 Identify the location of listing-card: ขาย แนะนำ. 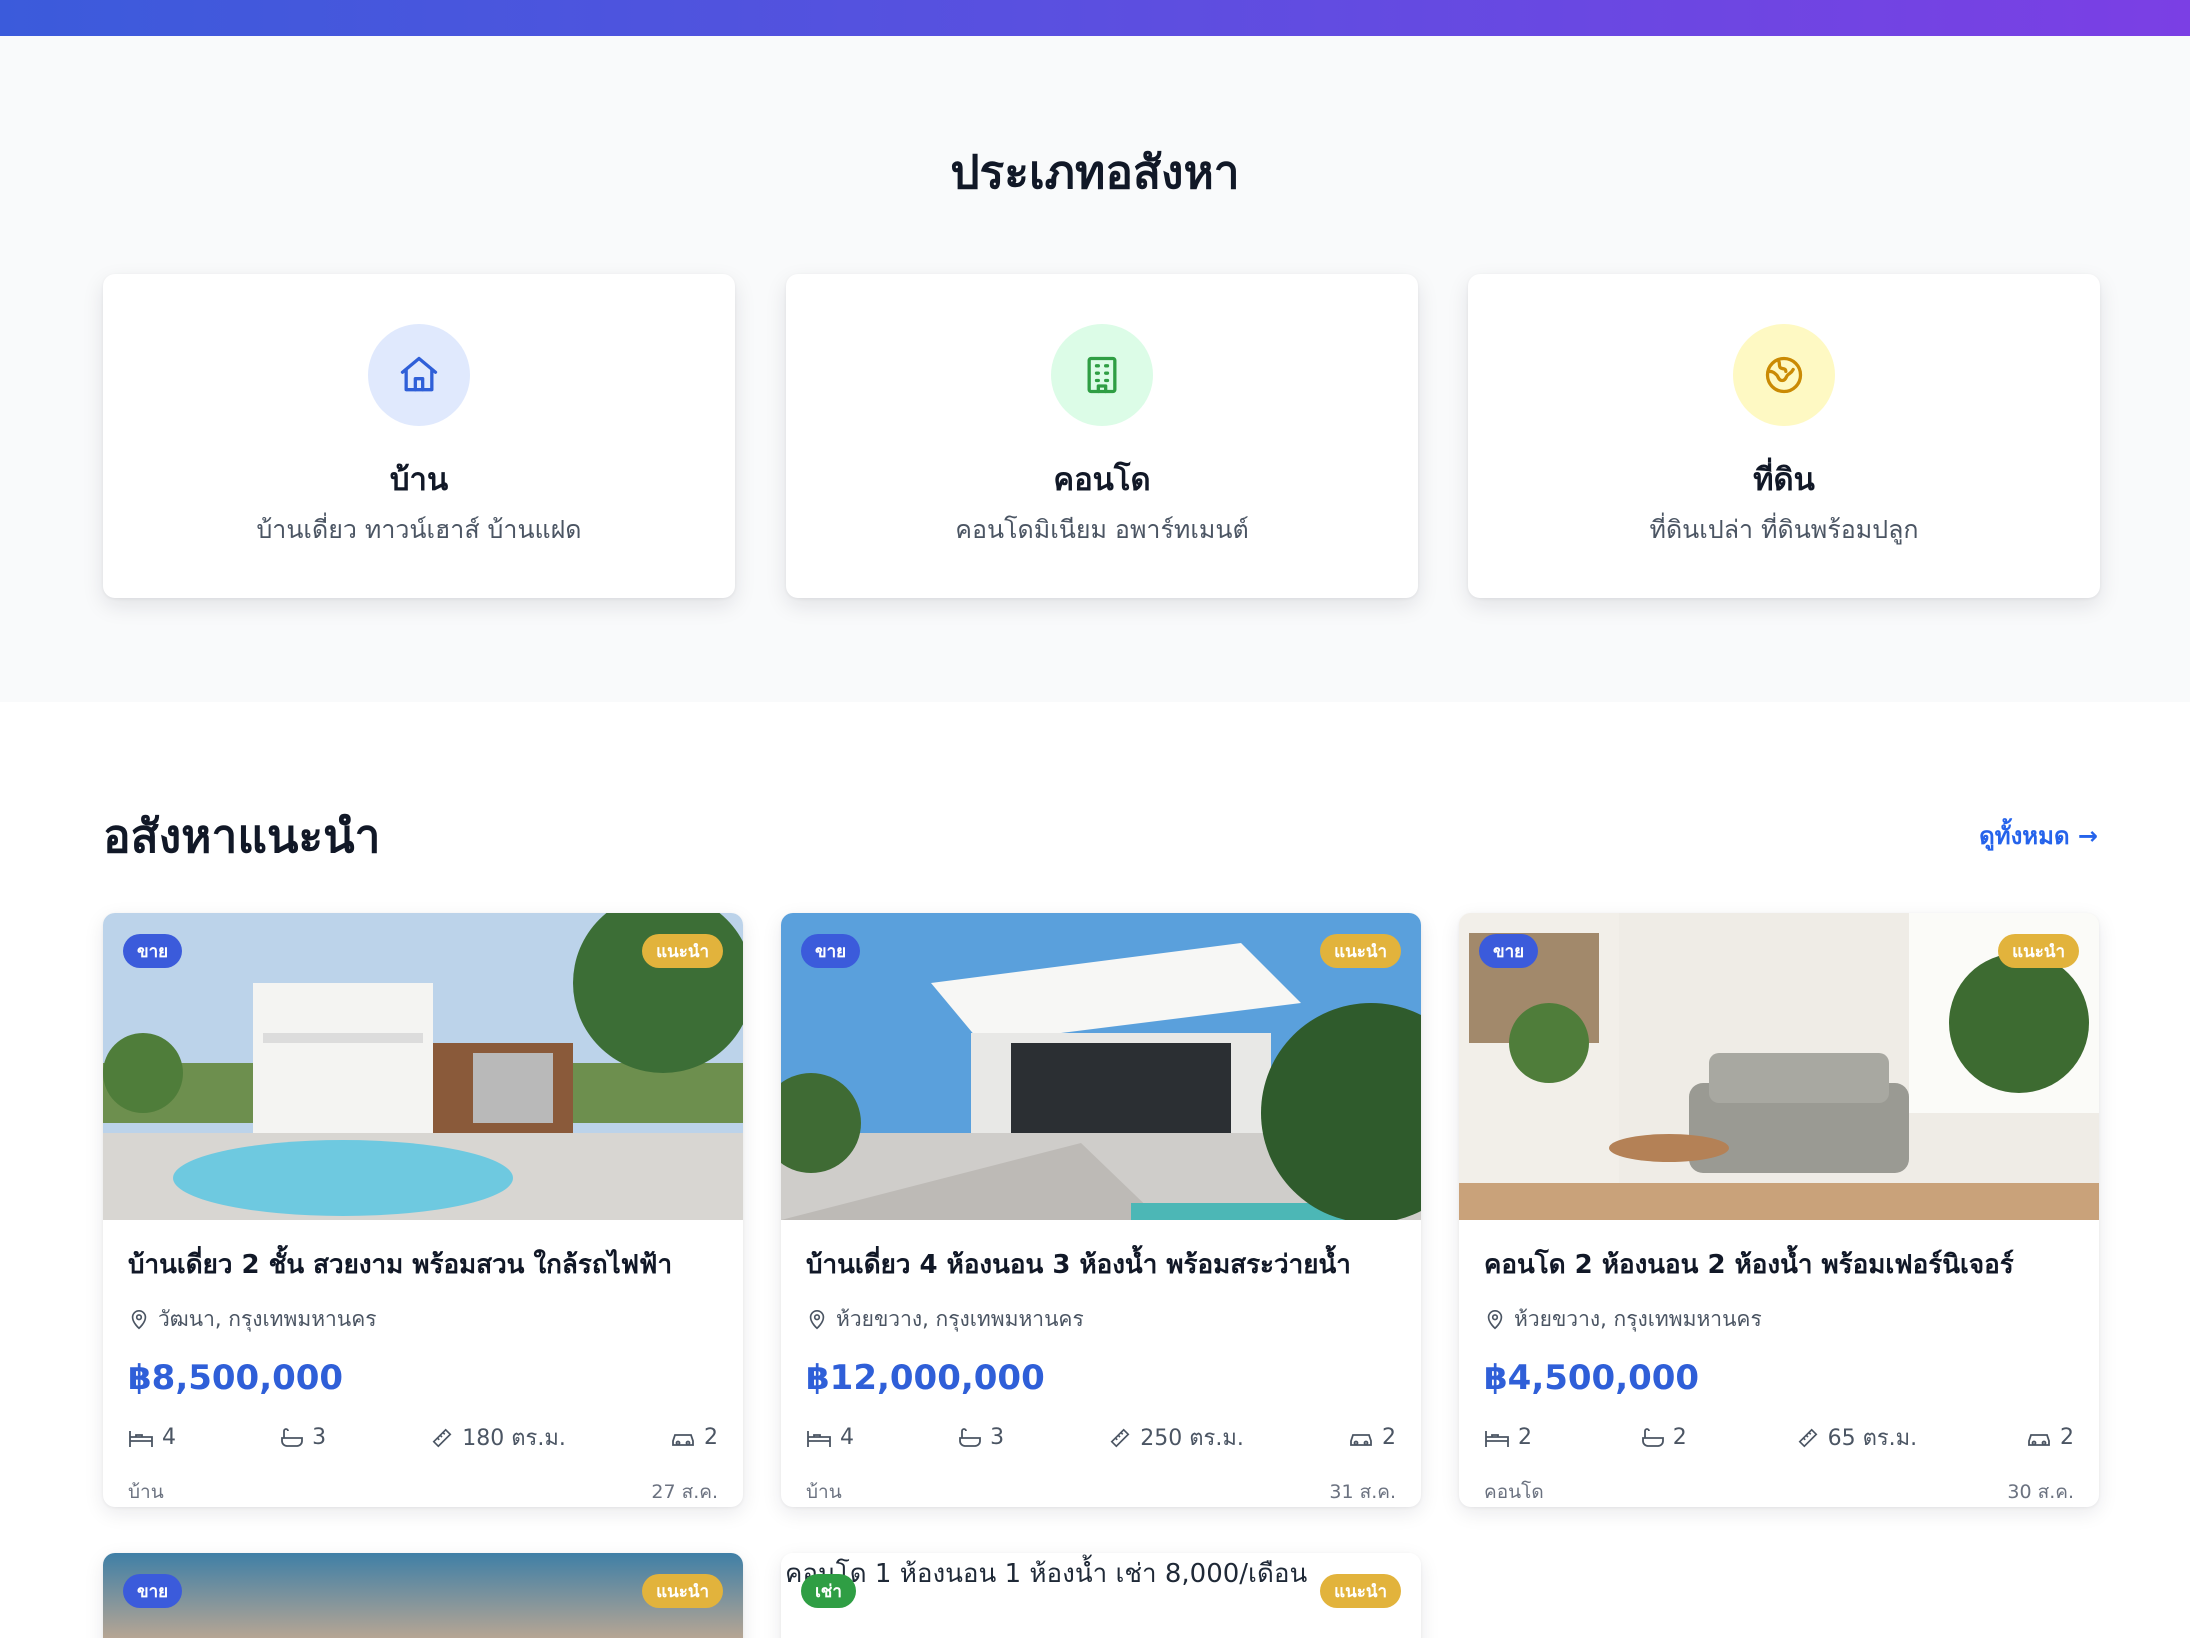
(423, 1595).